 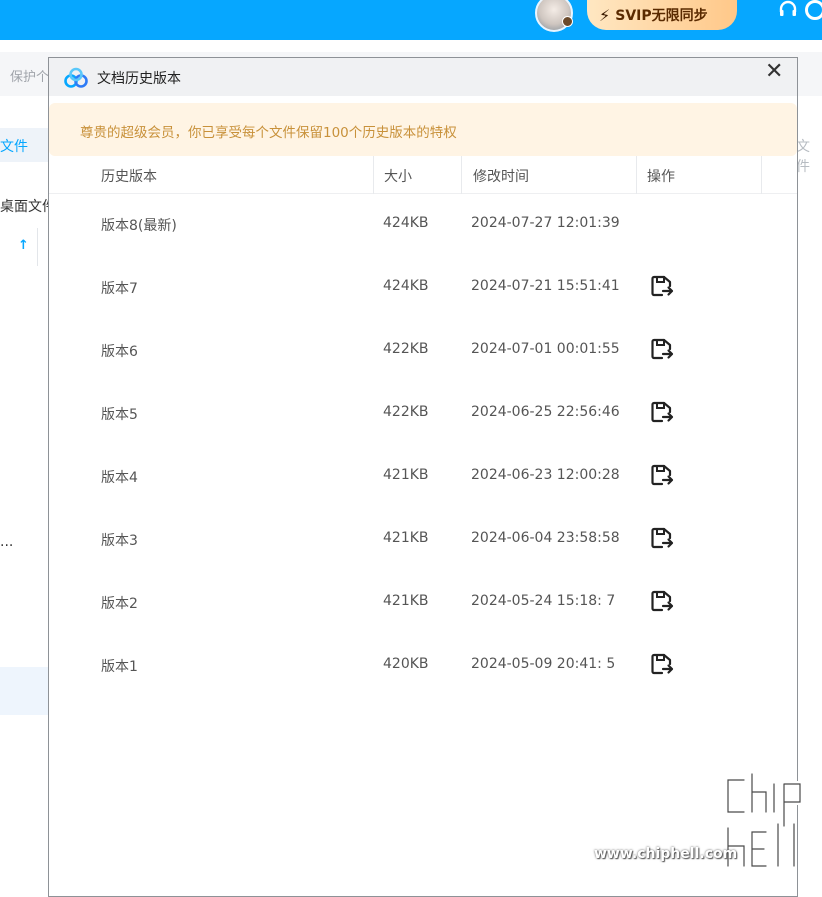 I want to click on version-row: 版本3 421KB 2024-06-04 23:58:58, so click(x=423, y=538).